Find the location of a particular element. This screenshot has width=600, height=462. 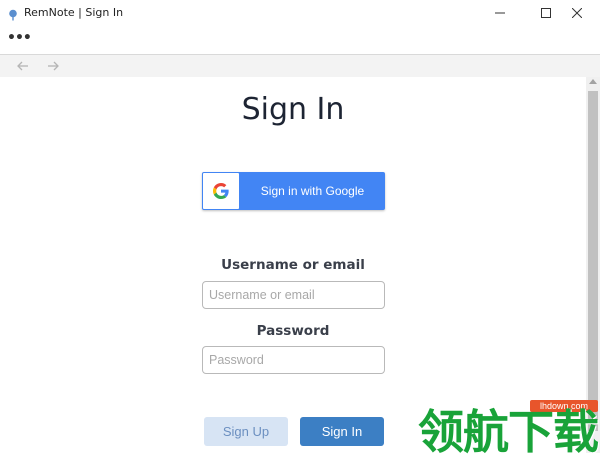

menu-bar is located at coordinates (300, 40).